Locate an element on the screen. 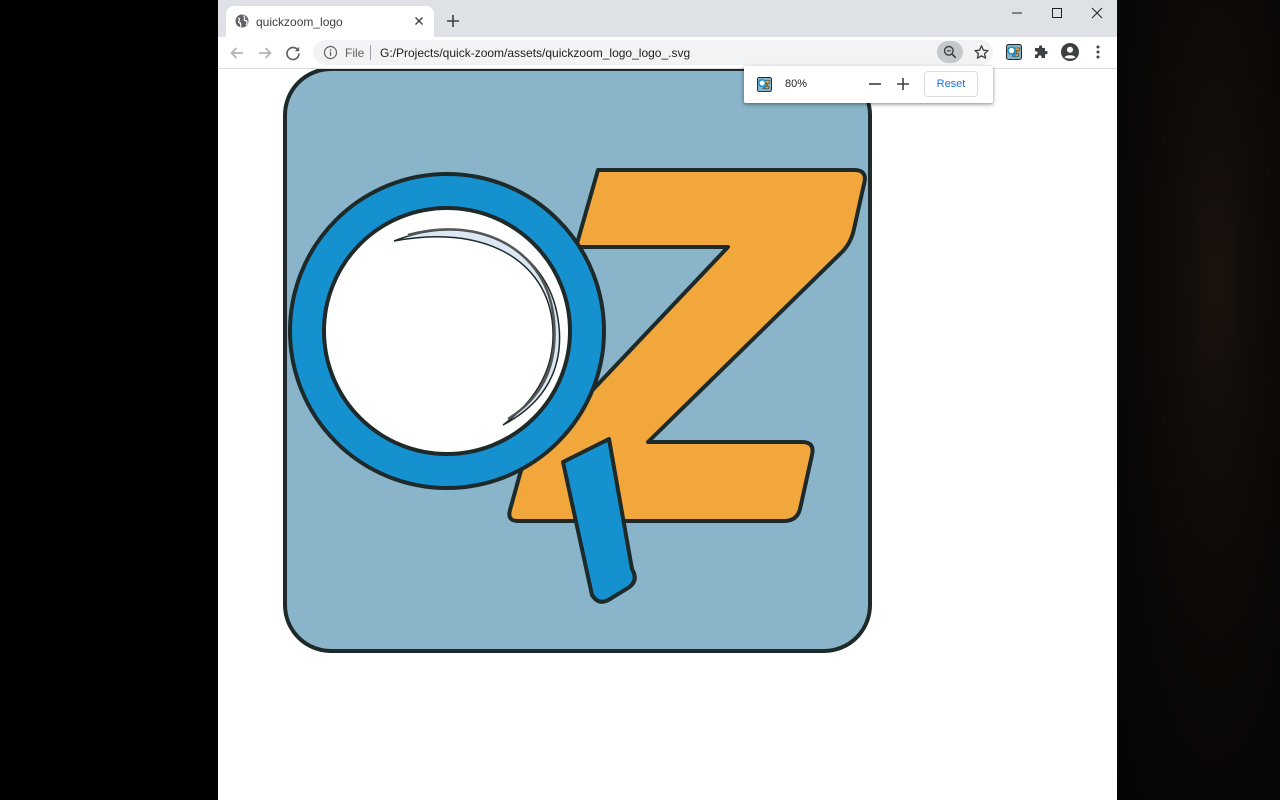  logo-lens-glass is located at coordinates (447, 331).